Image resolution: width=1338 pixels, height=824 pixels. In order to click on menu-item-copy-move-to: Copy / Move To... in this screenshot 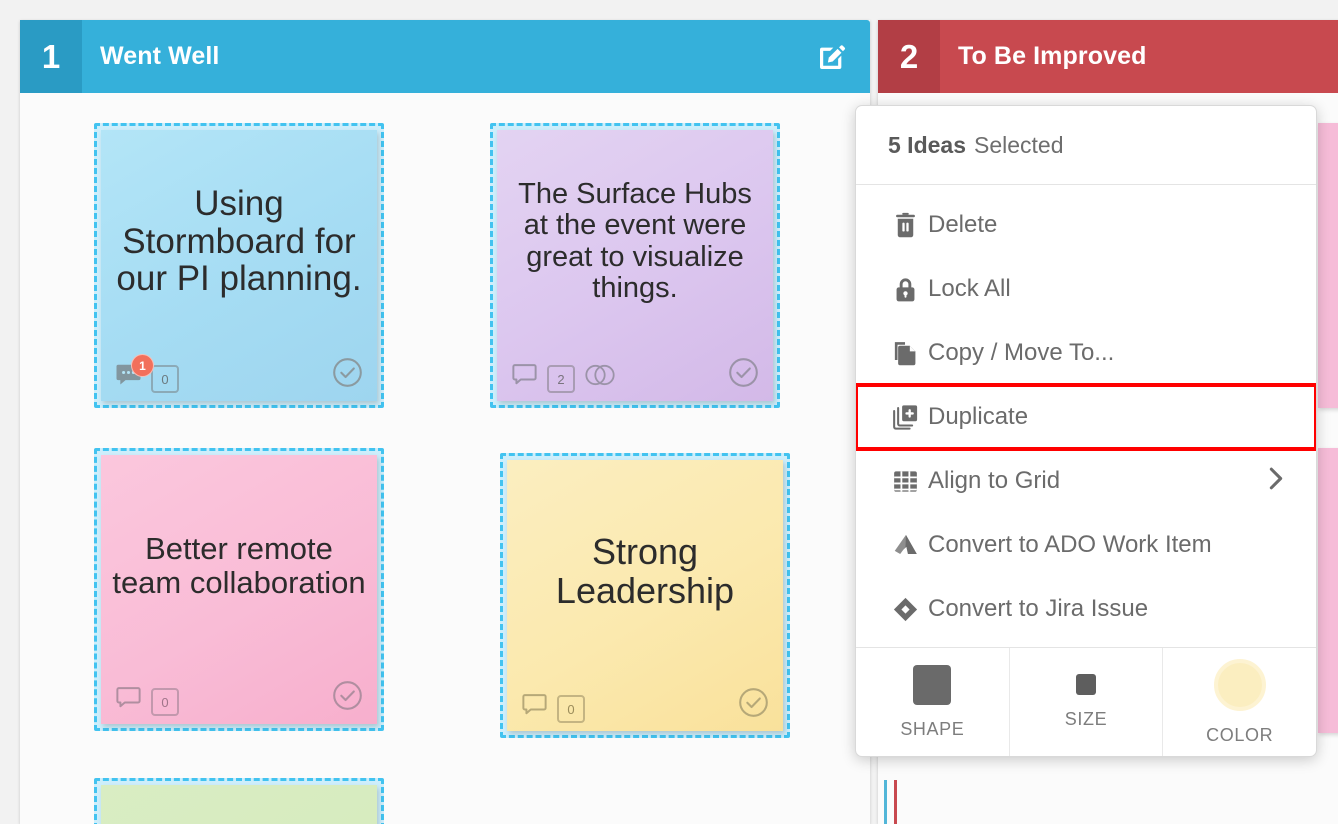, I will do `click(1086, 353)`.